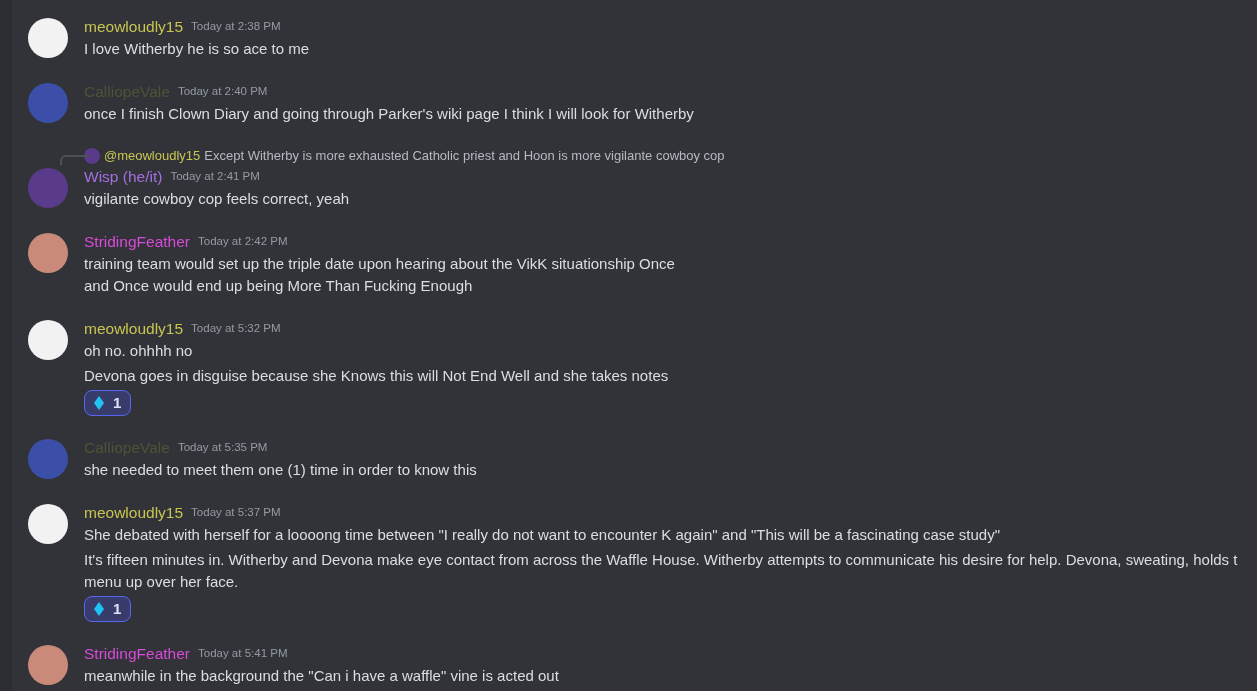  I want to click on timestamp: Today at 2:40 PM, so click(222, 92).